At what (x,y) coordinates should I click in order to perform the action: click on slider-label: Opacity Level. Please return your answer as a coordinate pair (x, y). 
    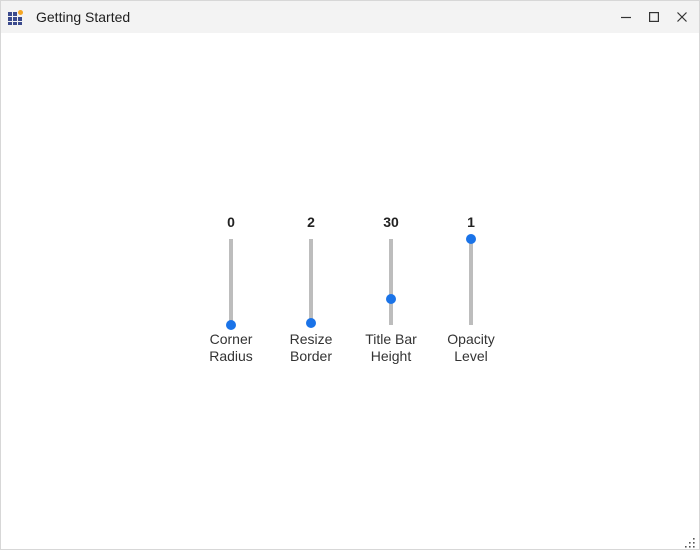
    Looking at the image, I should click on (471, 348).